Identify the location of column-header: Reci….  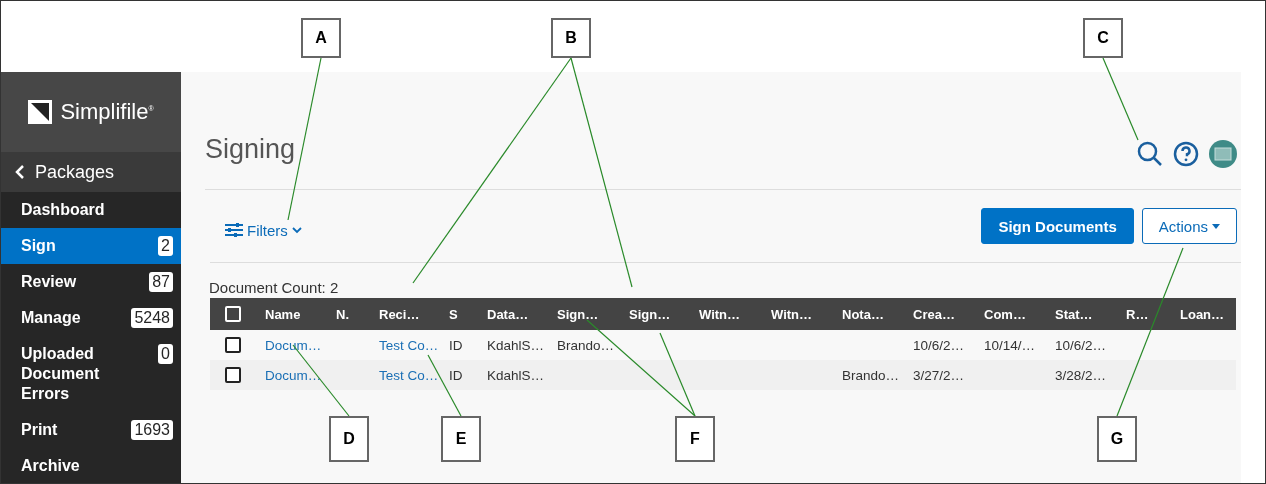
(404, 314).